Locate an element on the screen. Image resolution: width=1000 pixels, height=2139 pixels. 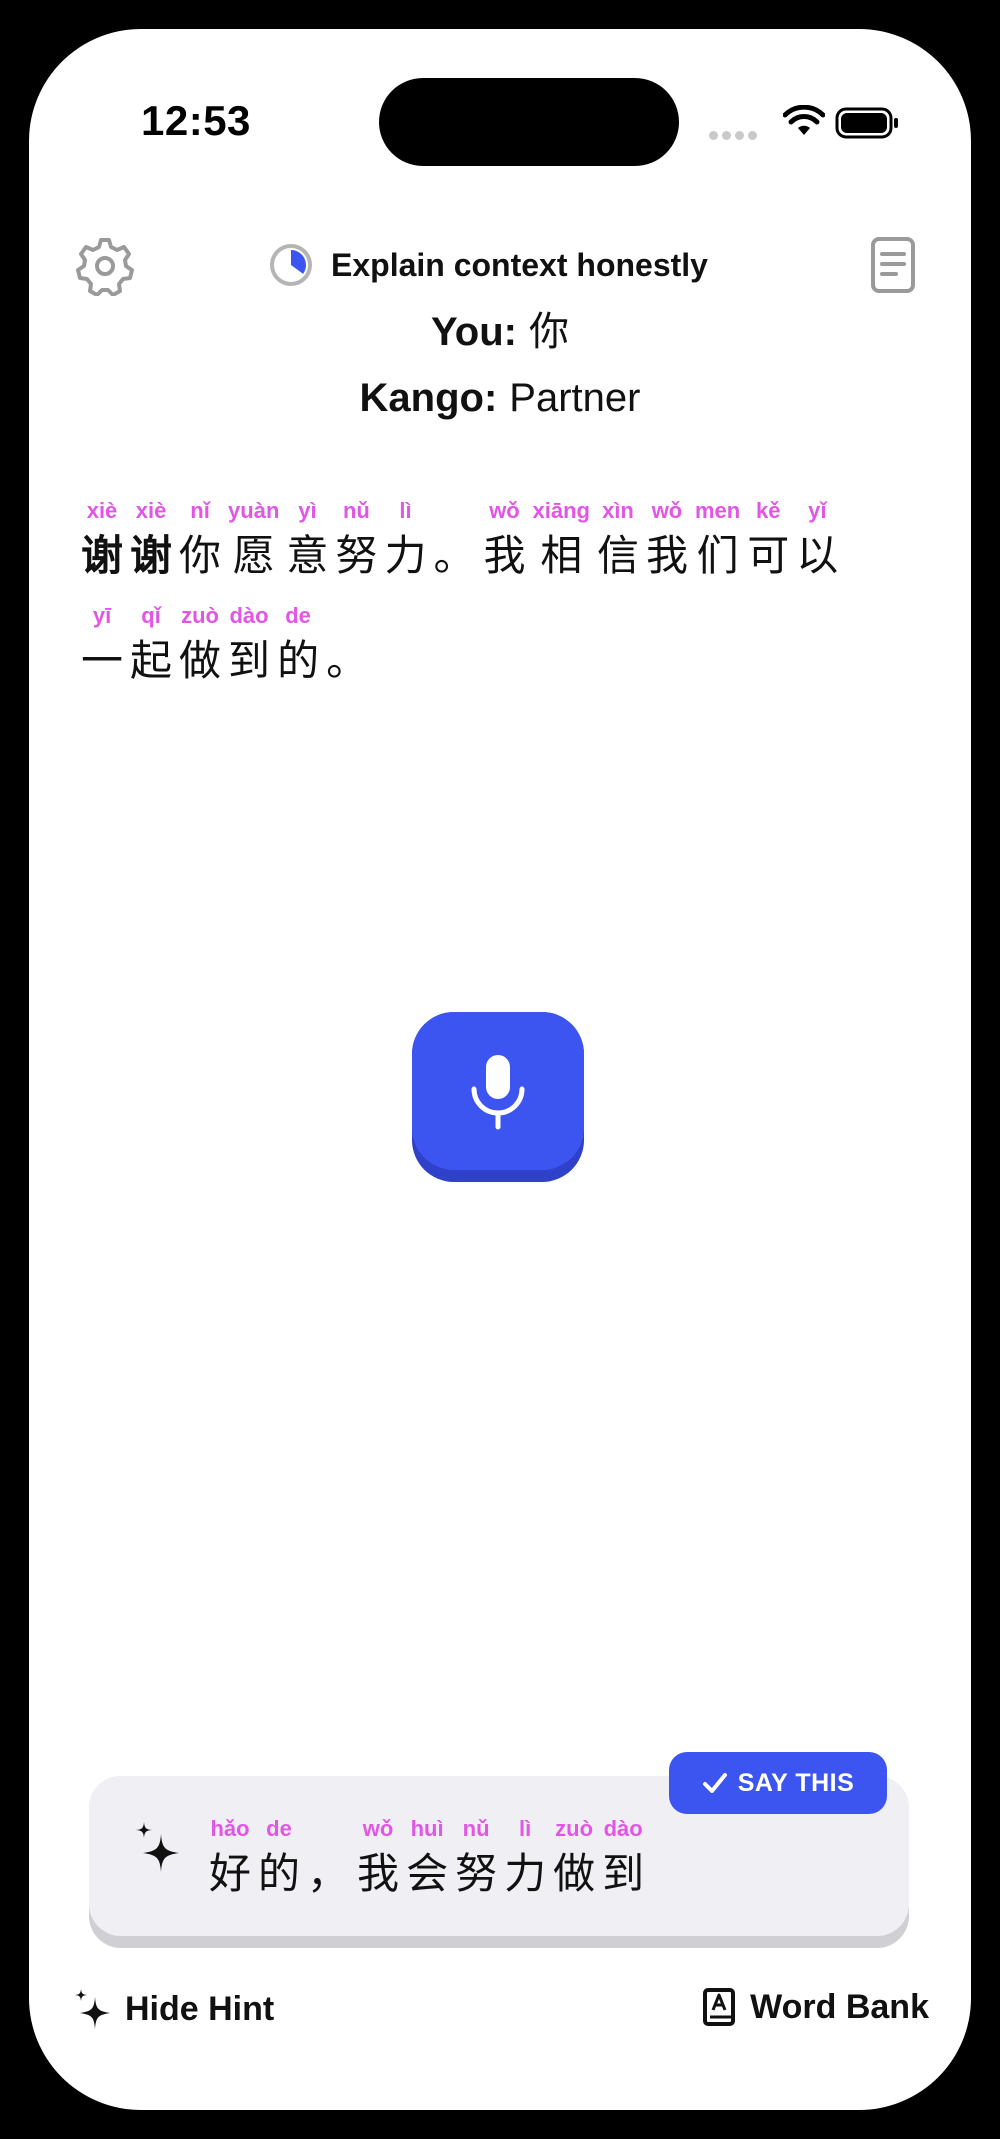
word-token: xiāng 相 is located at coordinates (560, 539).